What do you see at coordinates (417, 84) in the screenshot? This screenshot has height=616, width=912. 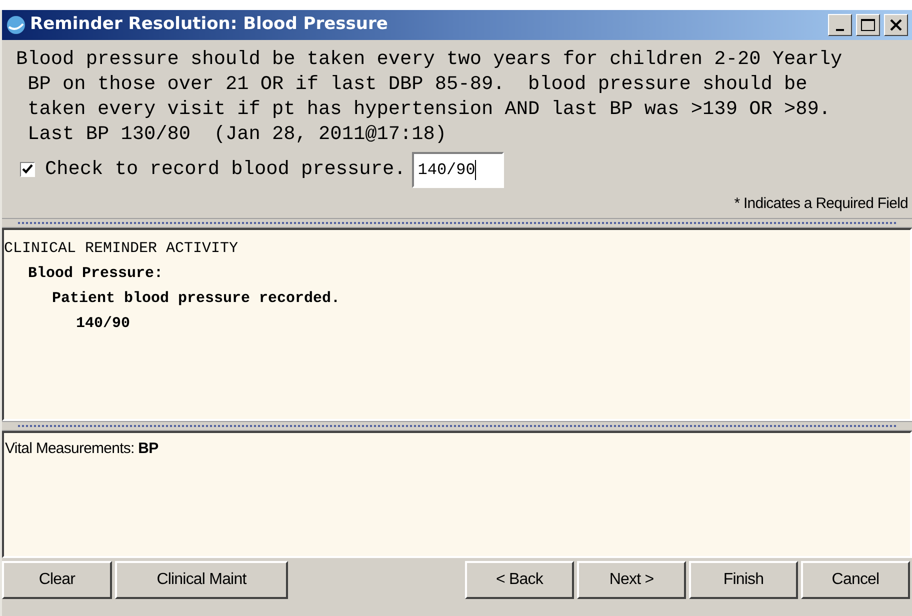 I see `description-line: BP on those over 21 OR if last DBP 85-89. blood pressure should be` at bounding box center [417, 84].